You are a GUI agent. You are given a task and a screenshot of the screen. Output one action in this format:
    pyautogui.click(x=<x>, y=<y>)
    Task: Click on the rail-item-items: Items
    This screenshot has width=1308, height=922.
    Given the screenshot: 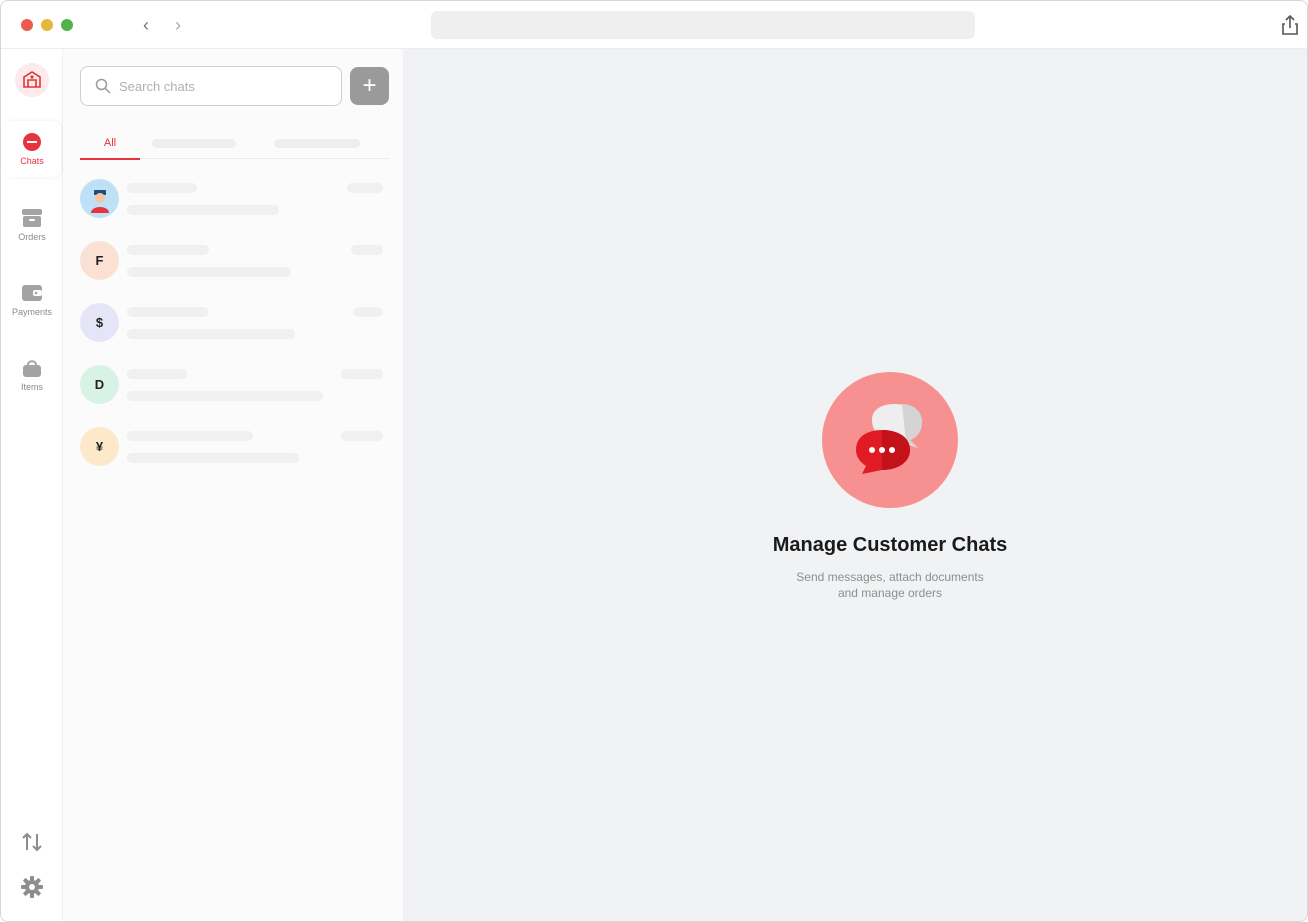 What is the action you would take?
    pyautogui.click(x=32, y=375)
    